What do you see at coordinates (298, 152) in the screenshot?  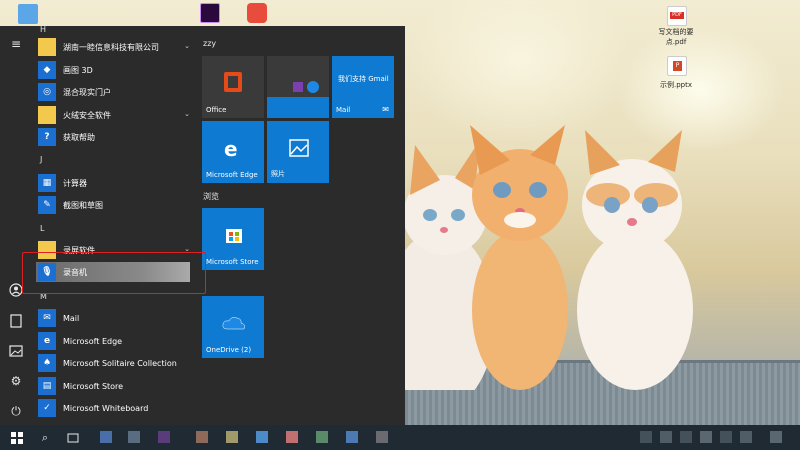 I see `tile-photos: 照片` at bounding box center [298, 152].